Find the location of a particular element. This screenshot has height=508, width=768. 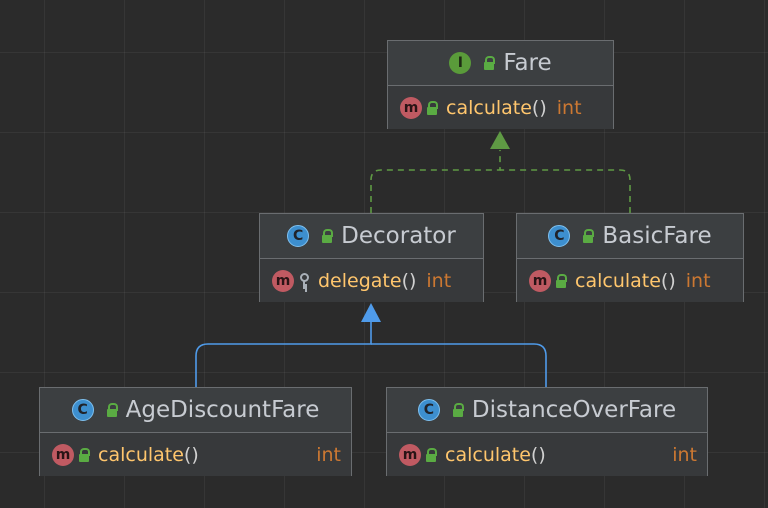

node-fare-header: I Fare is located at coordinates (500, 63).